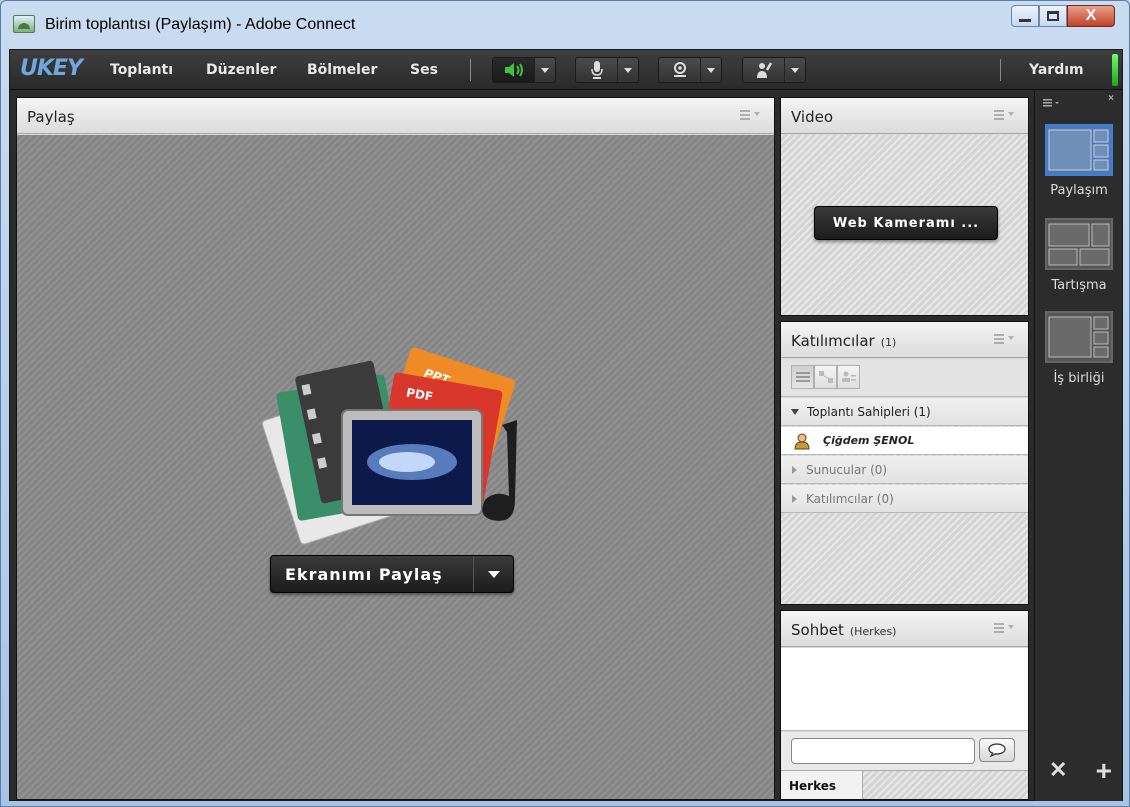 This screenshot has height=807, width=1130. I want to click on window-controls: X, so click(1063, 16).